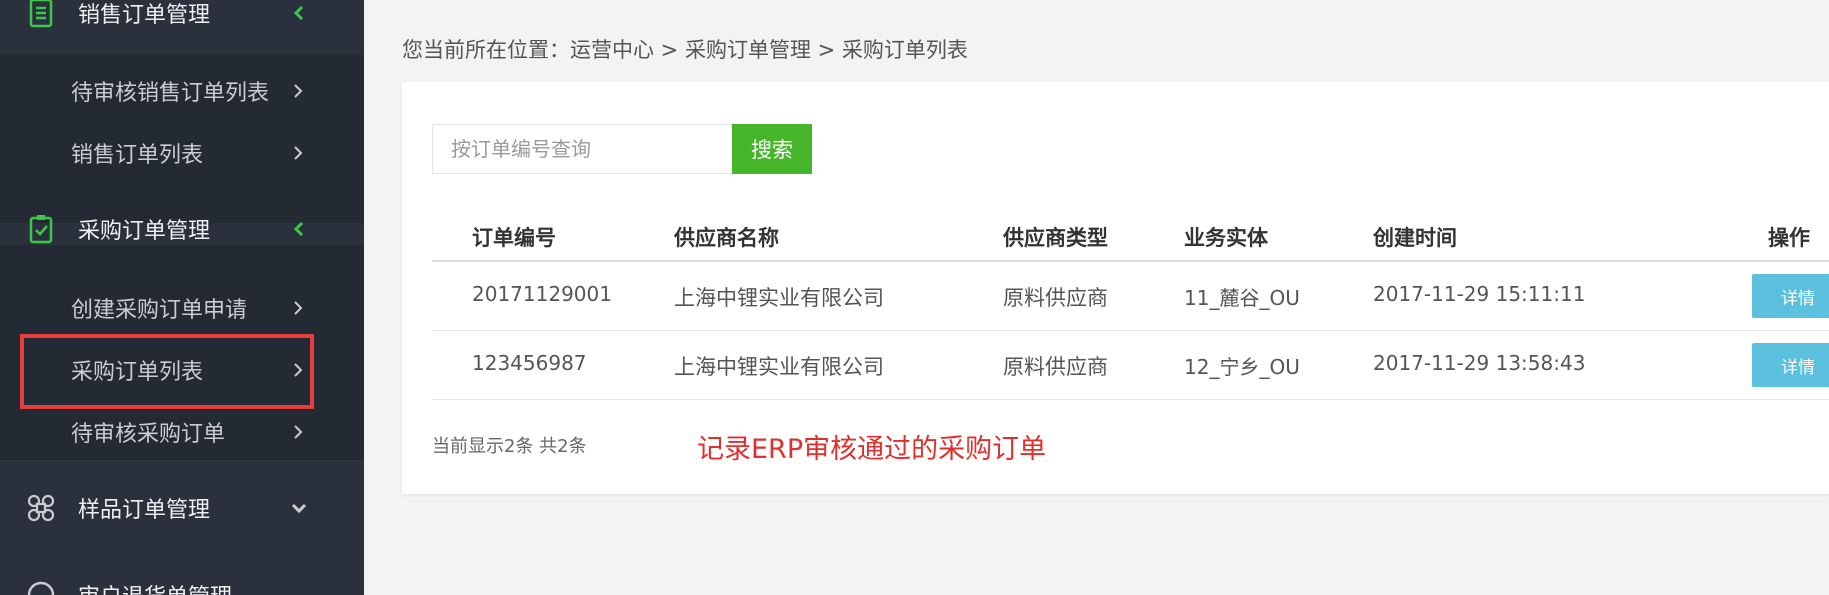 This screenshot has height=595, width=1829. Describe the element at coordinates (1055, 238) in the screenshot. I see `header-supplier-type: 供应商类型` at that location.